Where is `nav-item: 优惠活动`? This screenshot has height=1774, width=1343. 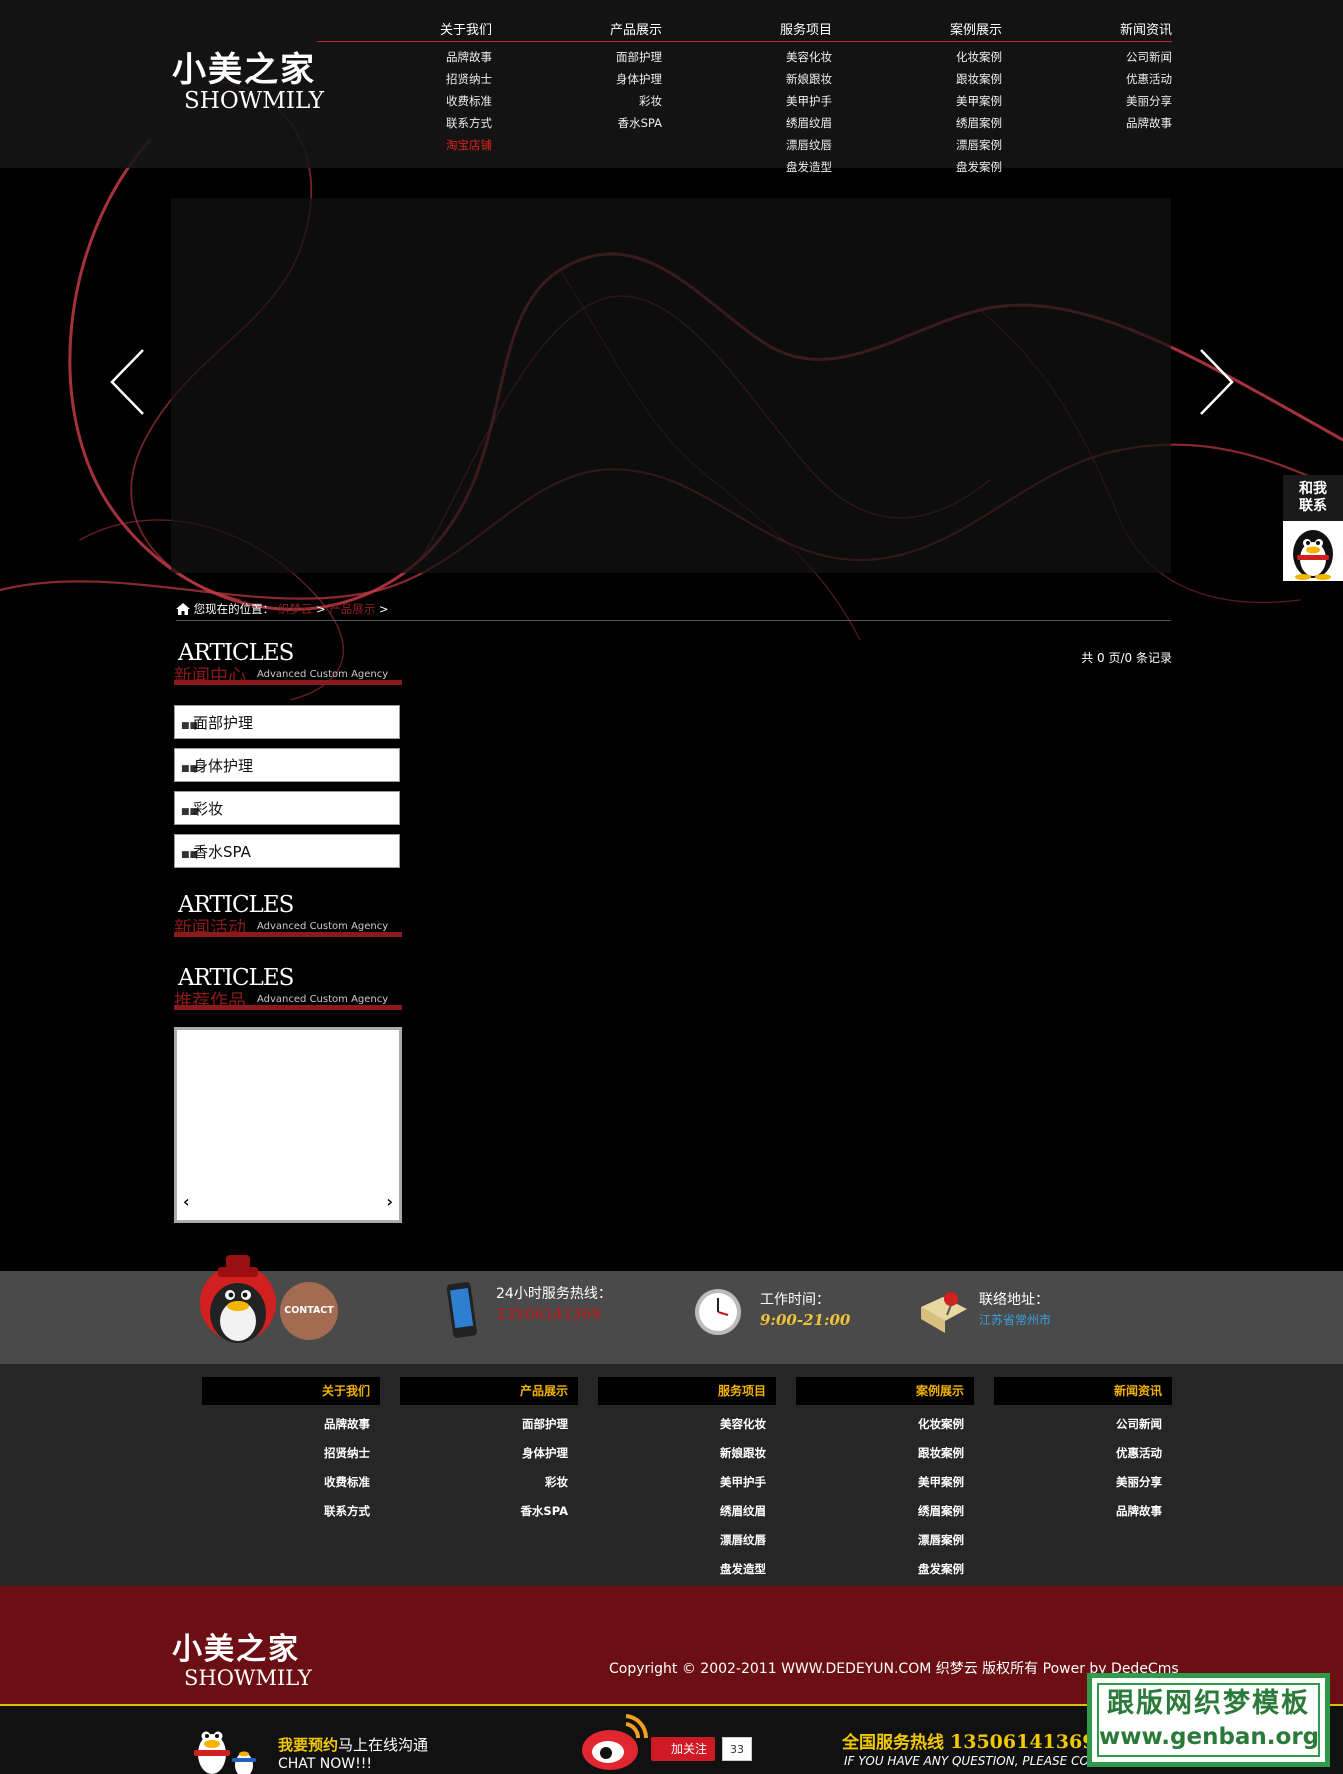 nav-item: 优惠活动 is located at coordinates (1112, 79).